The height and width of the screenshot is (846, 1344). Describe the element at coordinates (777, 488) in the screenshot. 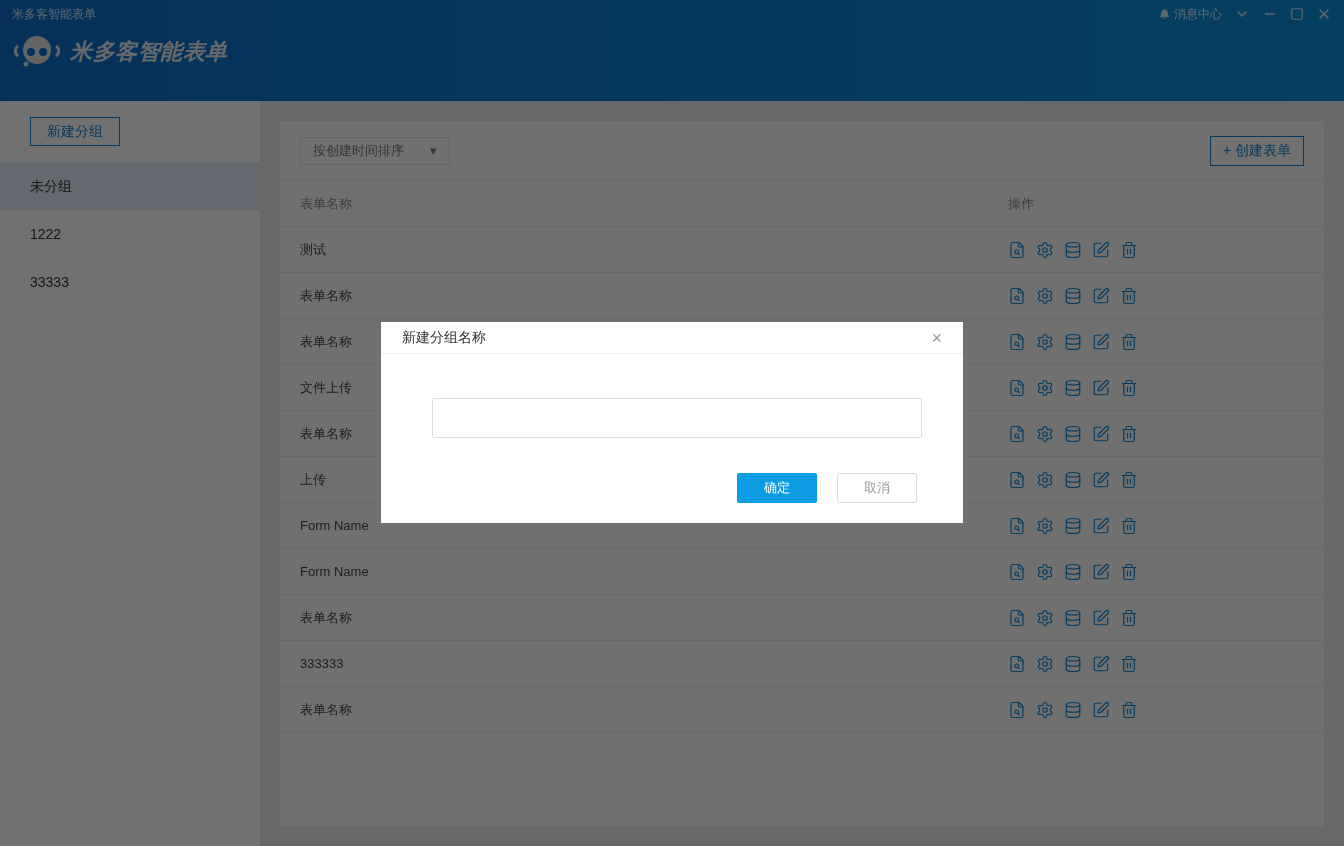

I see `confirm-button: 确定` at that location.